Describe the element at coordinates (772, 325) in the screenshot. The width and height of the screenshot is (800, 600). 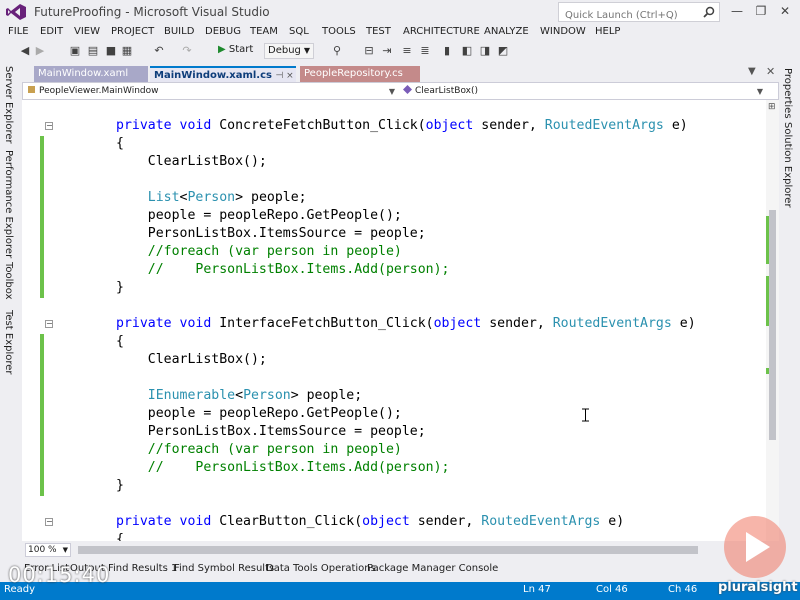
I see `scrollbar-thumb` at that location.